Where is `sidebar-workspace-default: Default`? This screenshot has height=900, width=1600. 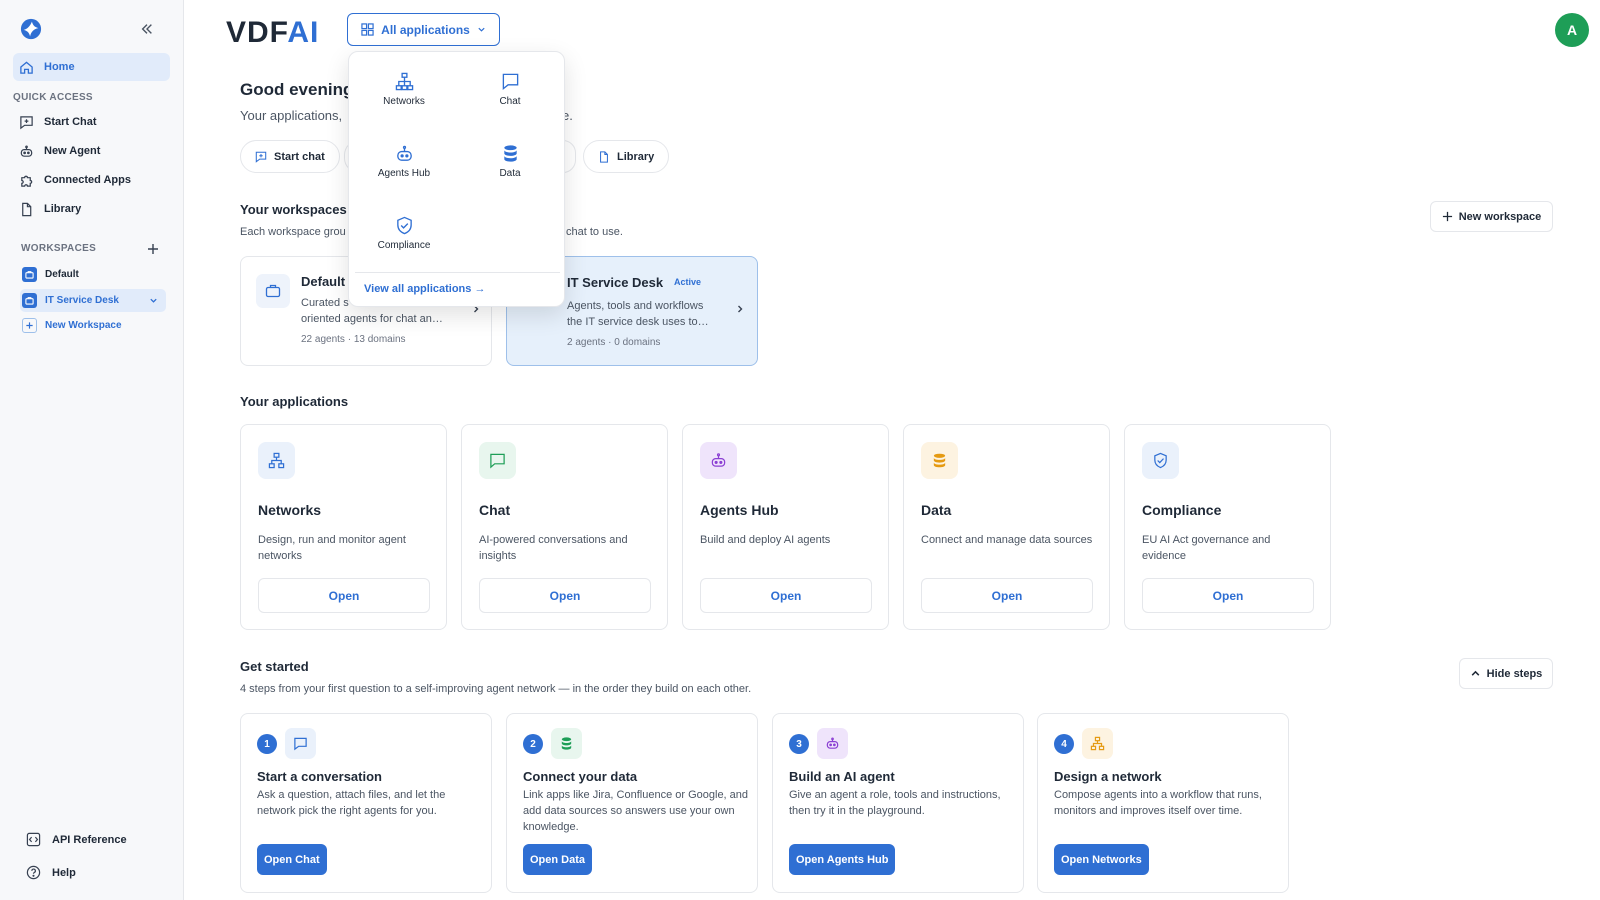
sidebar-workspace-default: Default is located at coordinates (93, 274).